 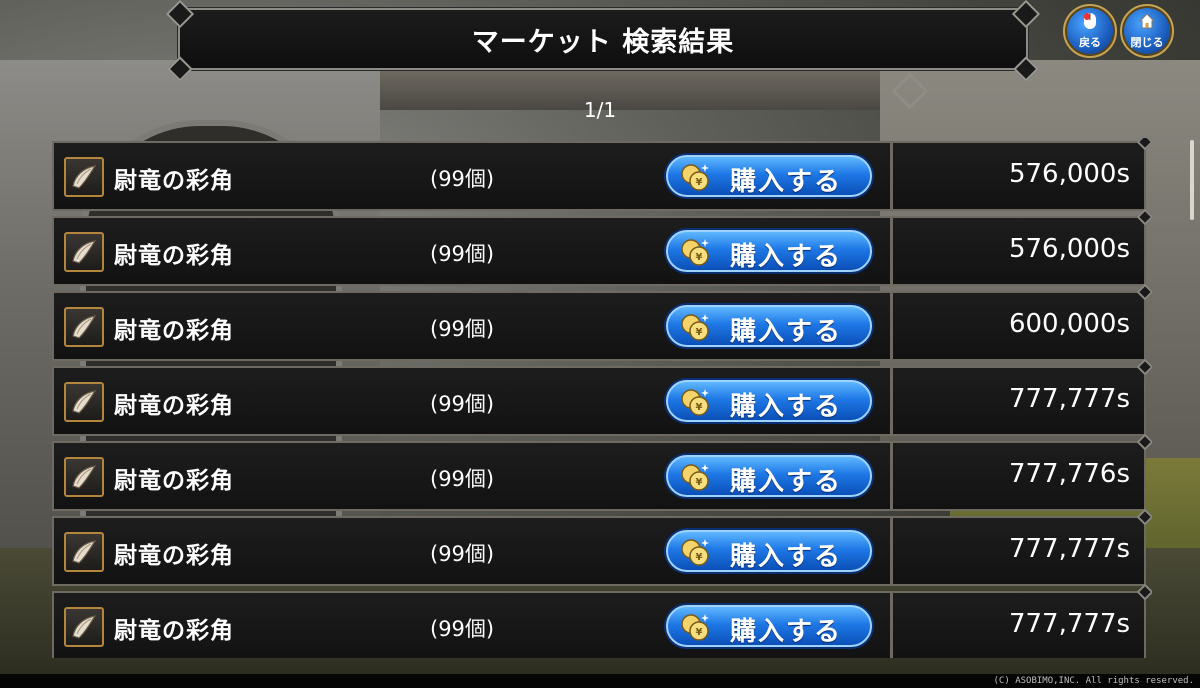 What do you see at coordinates (1147, 42) in the screenshot?
I see `close-button-label: 閉じる` at bounding box center [1147, 42].